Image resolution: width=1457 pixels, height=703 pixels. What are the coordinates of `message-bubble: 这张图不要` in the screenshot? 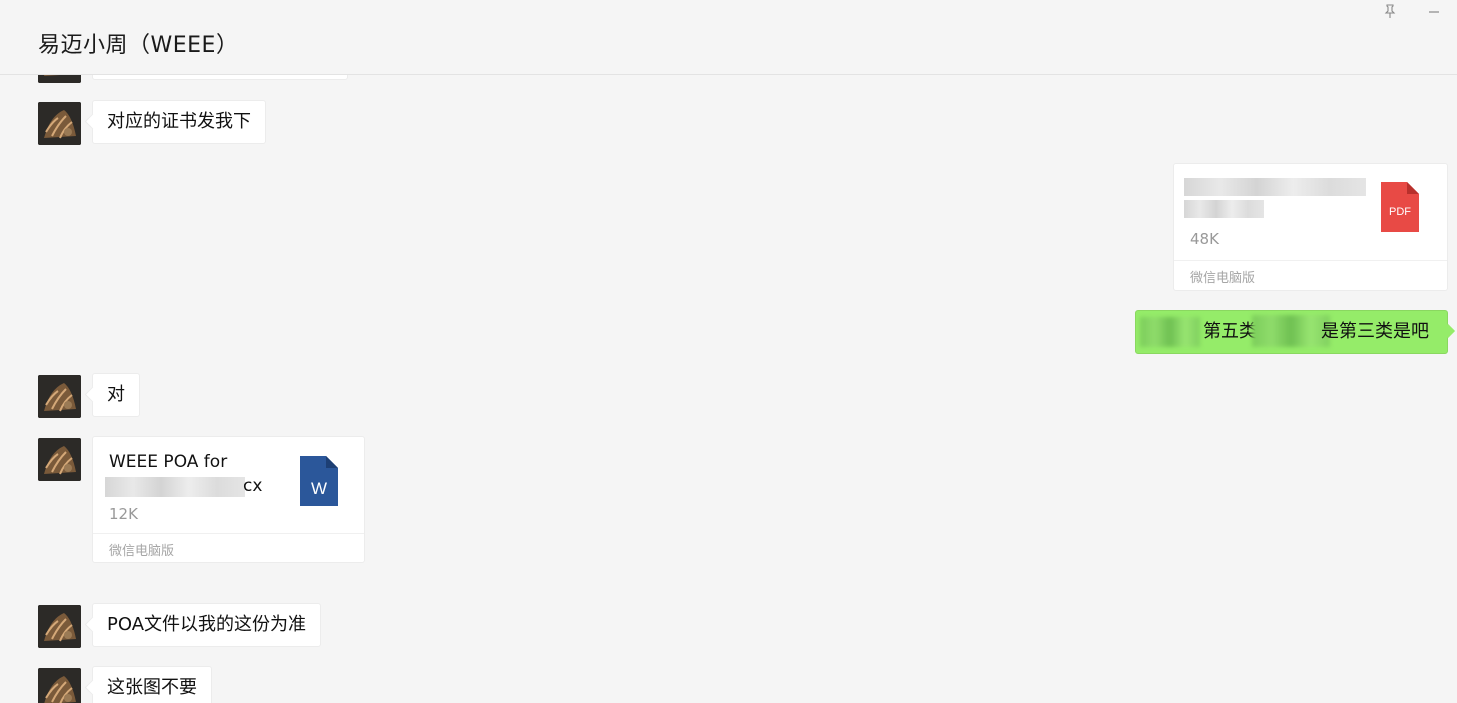 It's located at (152, 684).